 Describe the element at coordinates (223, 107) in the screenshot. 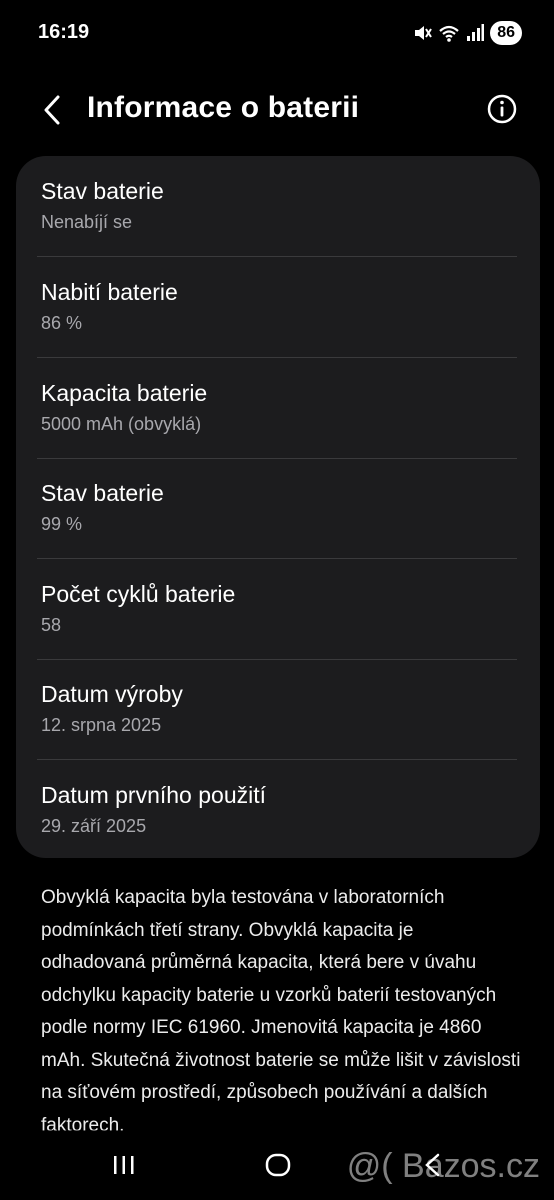

I see `page-title: Informace o baterii` at that location.